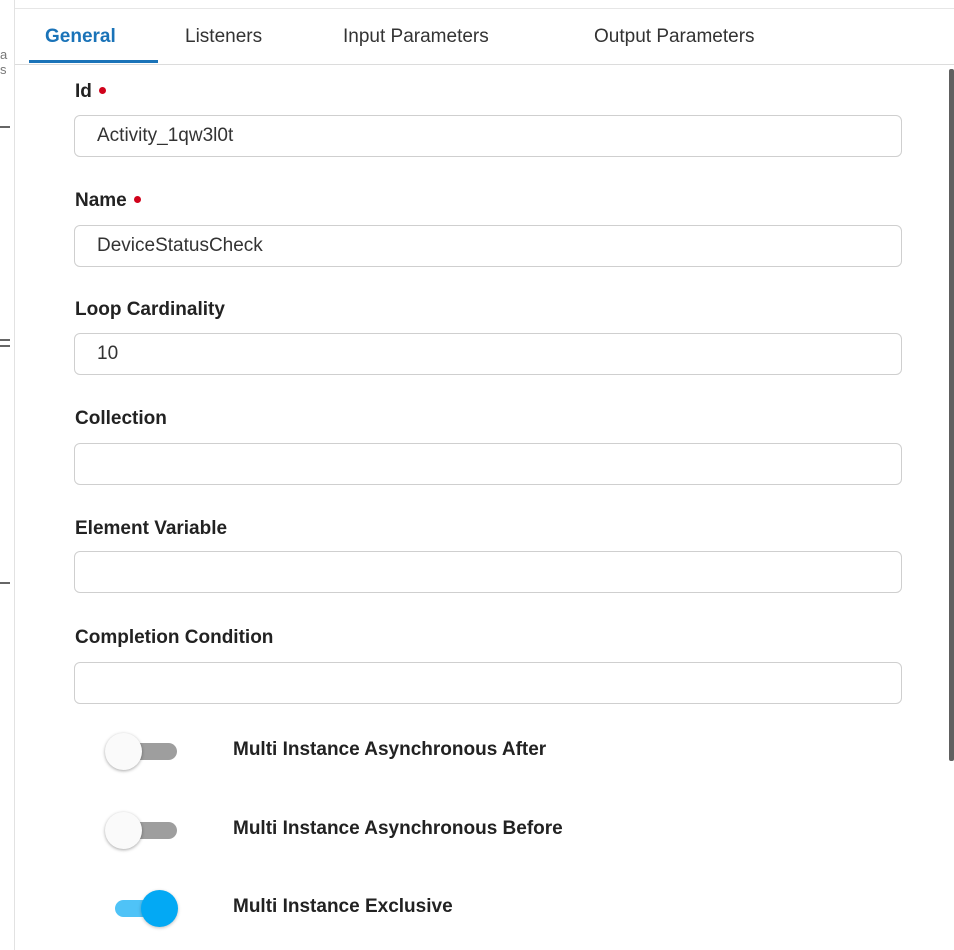 Image resolution: width=954 pixels, height=950 pixels. Describe the element at coordinates (416, 36) in the screenshot. I see `tab-input-parameters: Input Parameters` at that location.